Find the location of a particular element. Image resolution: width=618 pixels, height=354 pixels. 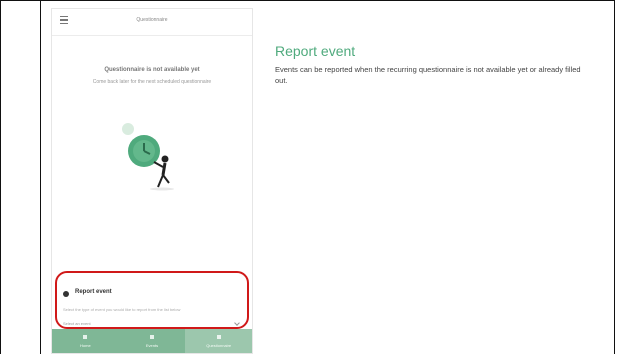

event-type-select-value: Select an event is located at coordinates (77, 323).